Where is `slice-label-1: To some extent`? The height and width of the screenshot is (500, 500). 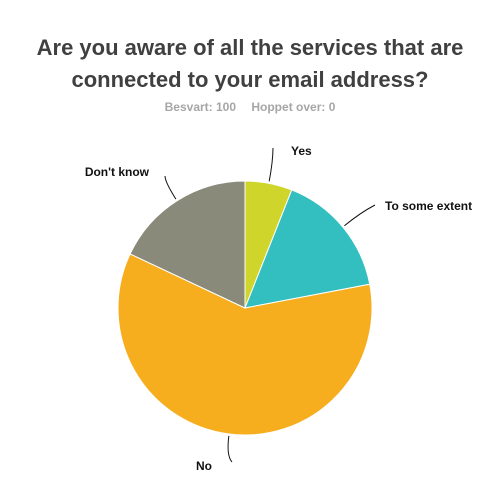
slice-label-1: To some extent is located at coordinates (428, 206).